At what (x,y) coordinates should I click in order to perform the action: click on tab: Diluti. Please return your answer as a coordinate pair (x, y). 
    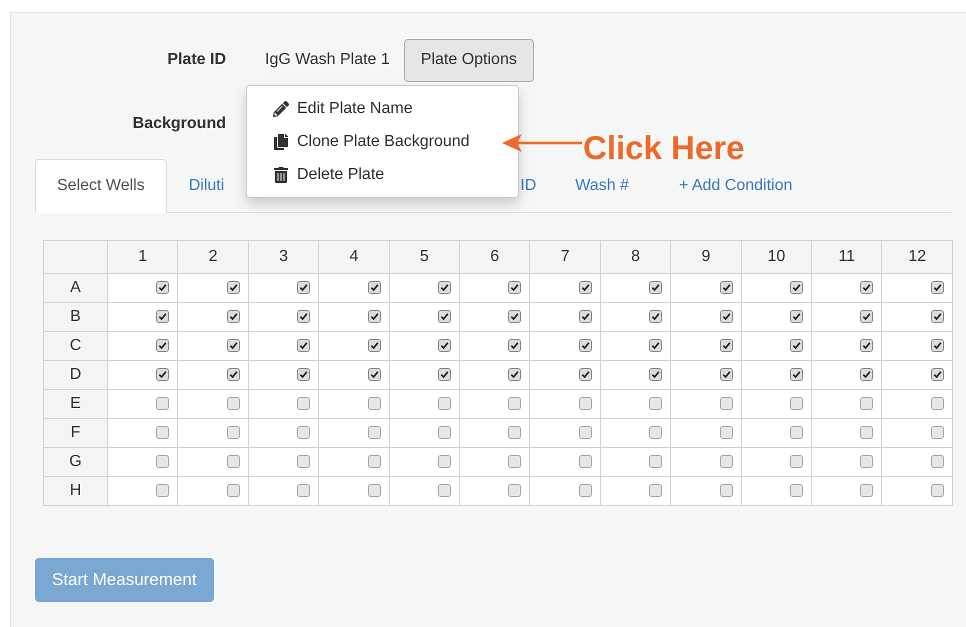
    Looking at the image, I should click on (201, 186).